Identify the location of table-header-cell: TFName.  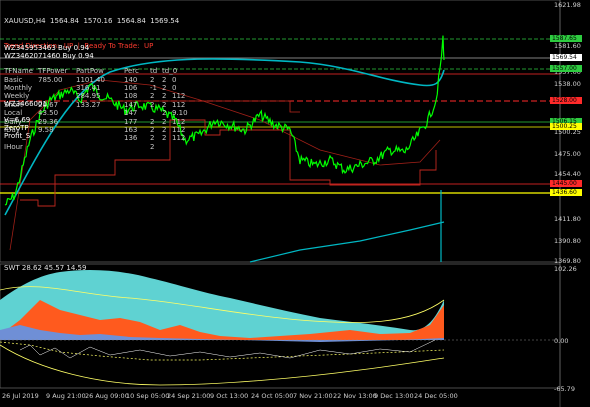
(18, 71).